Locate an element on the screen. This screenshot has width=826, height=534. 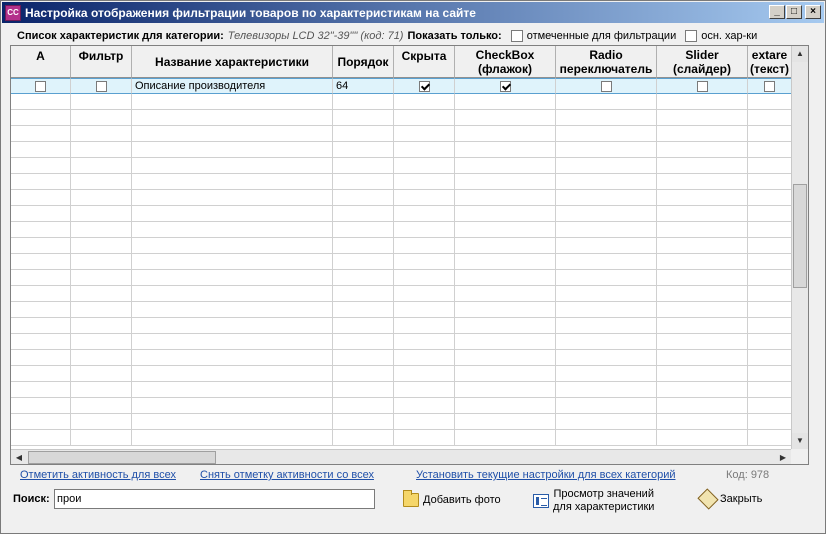
column-header: А is located at coordinates (41, 62).